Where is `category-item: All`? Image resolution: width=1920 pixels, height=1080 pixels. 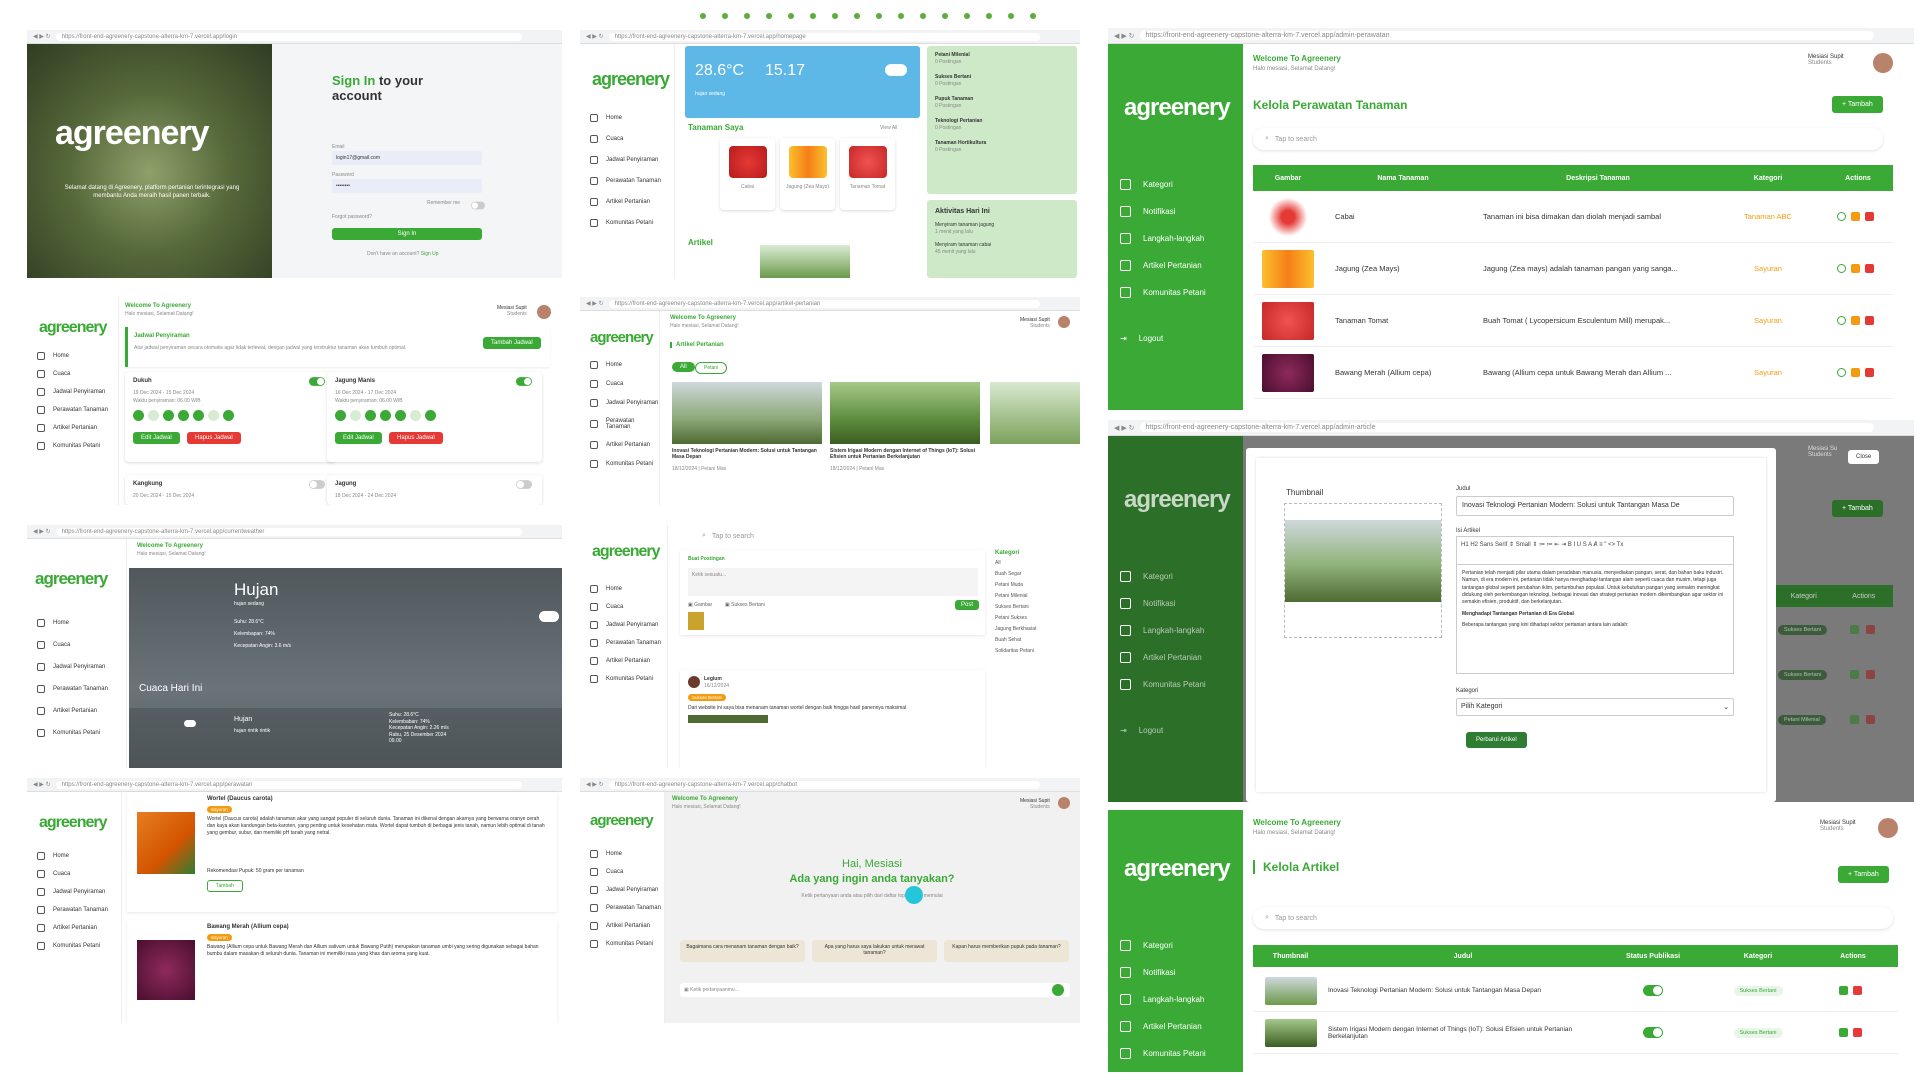 category-item: All is located at coordinates (1035, 563).